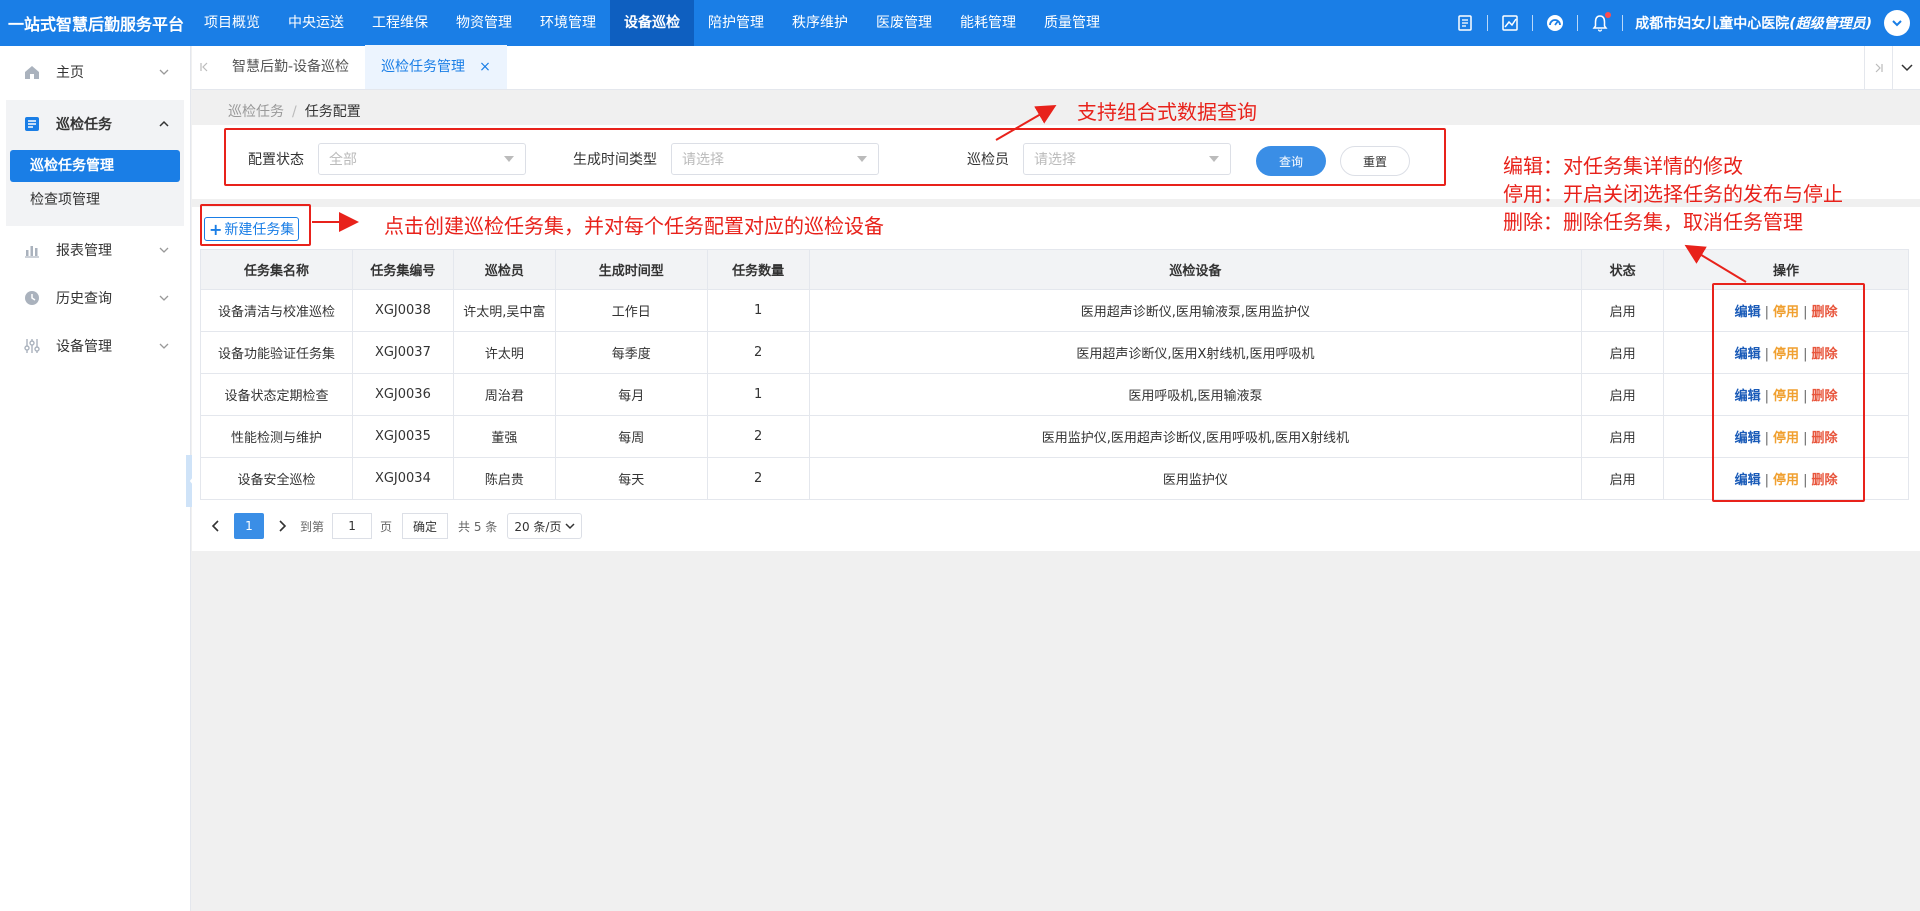 The height and width of the screenshot is (911, 1920). Describe the element at coordinates (631, 269) in the screenshot. I see `column-header: 生成时间型` at that location.